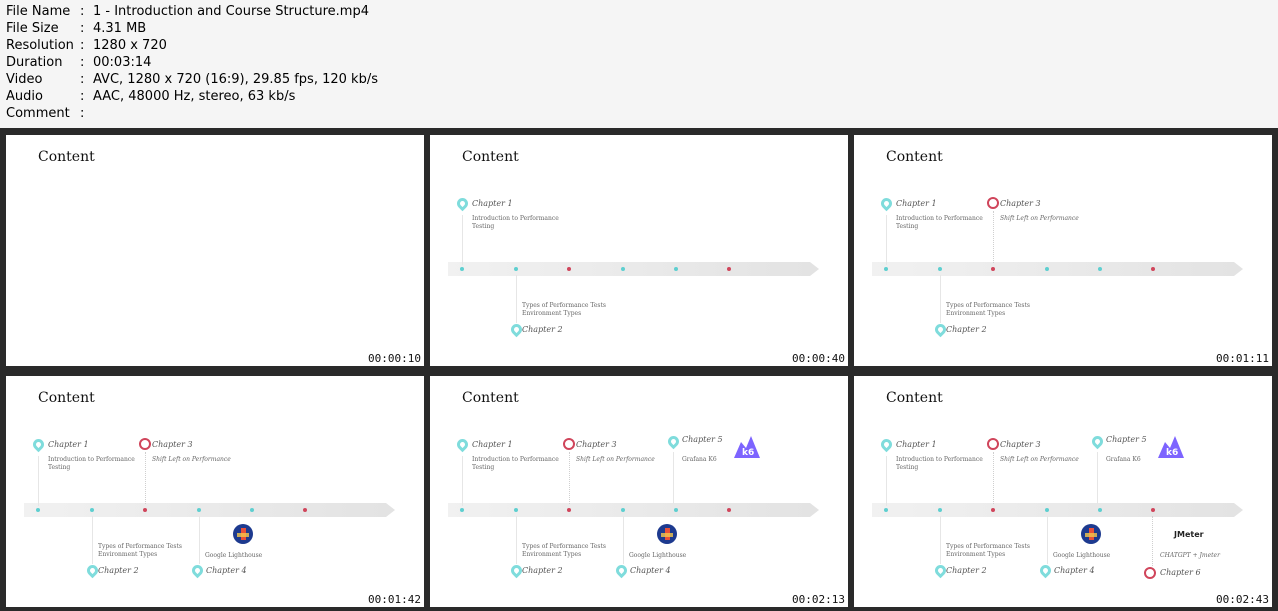  I want to click on info-key: Comment, so click(38, 113).